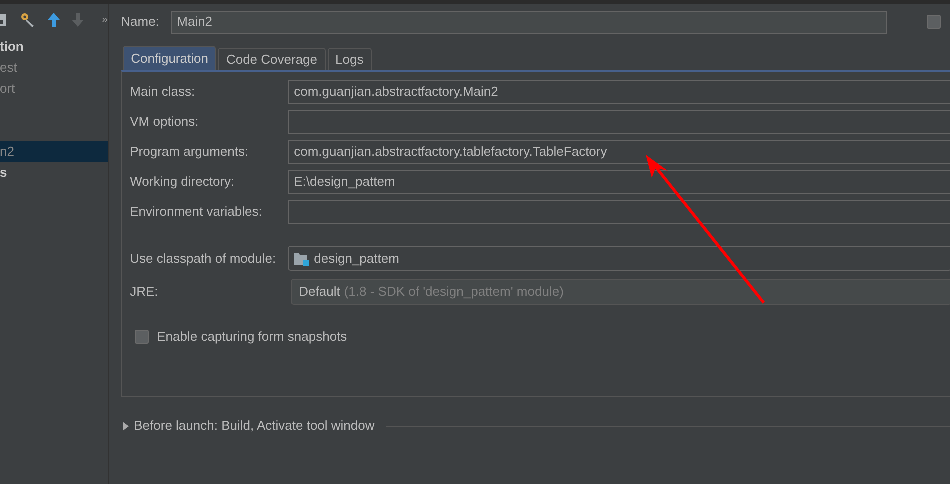 This screenshot has width=950, height=484. What do you see at coordinates (9, 68) in the screenshot?
I see `tree-item: est` at bounding box center [9, 68].